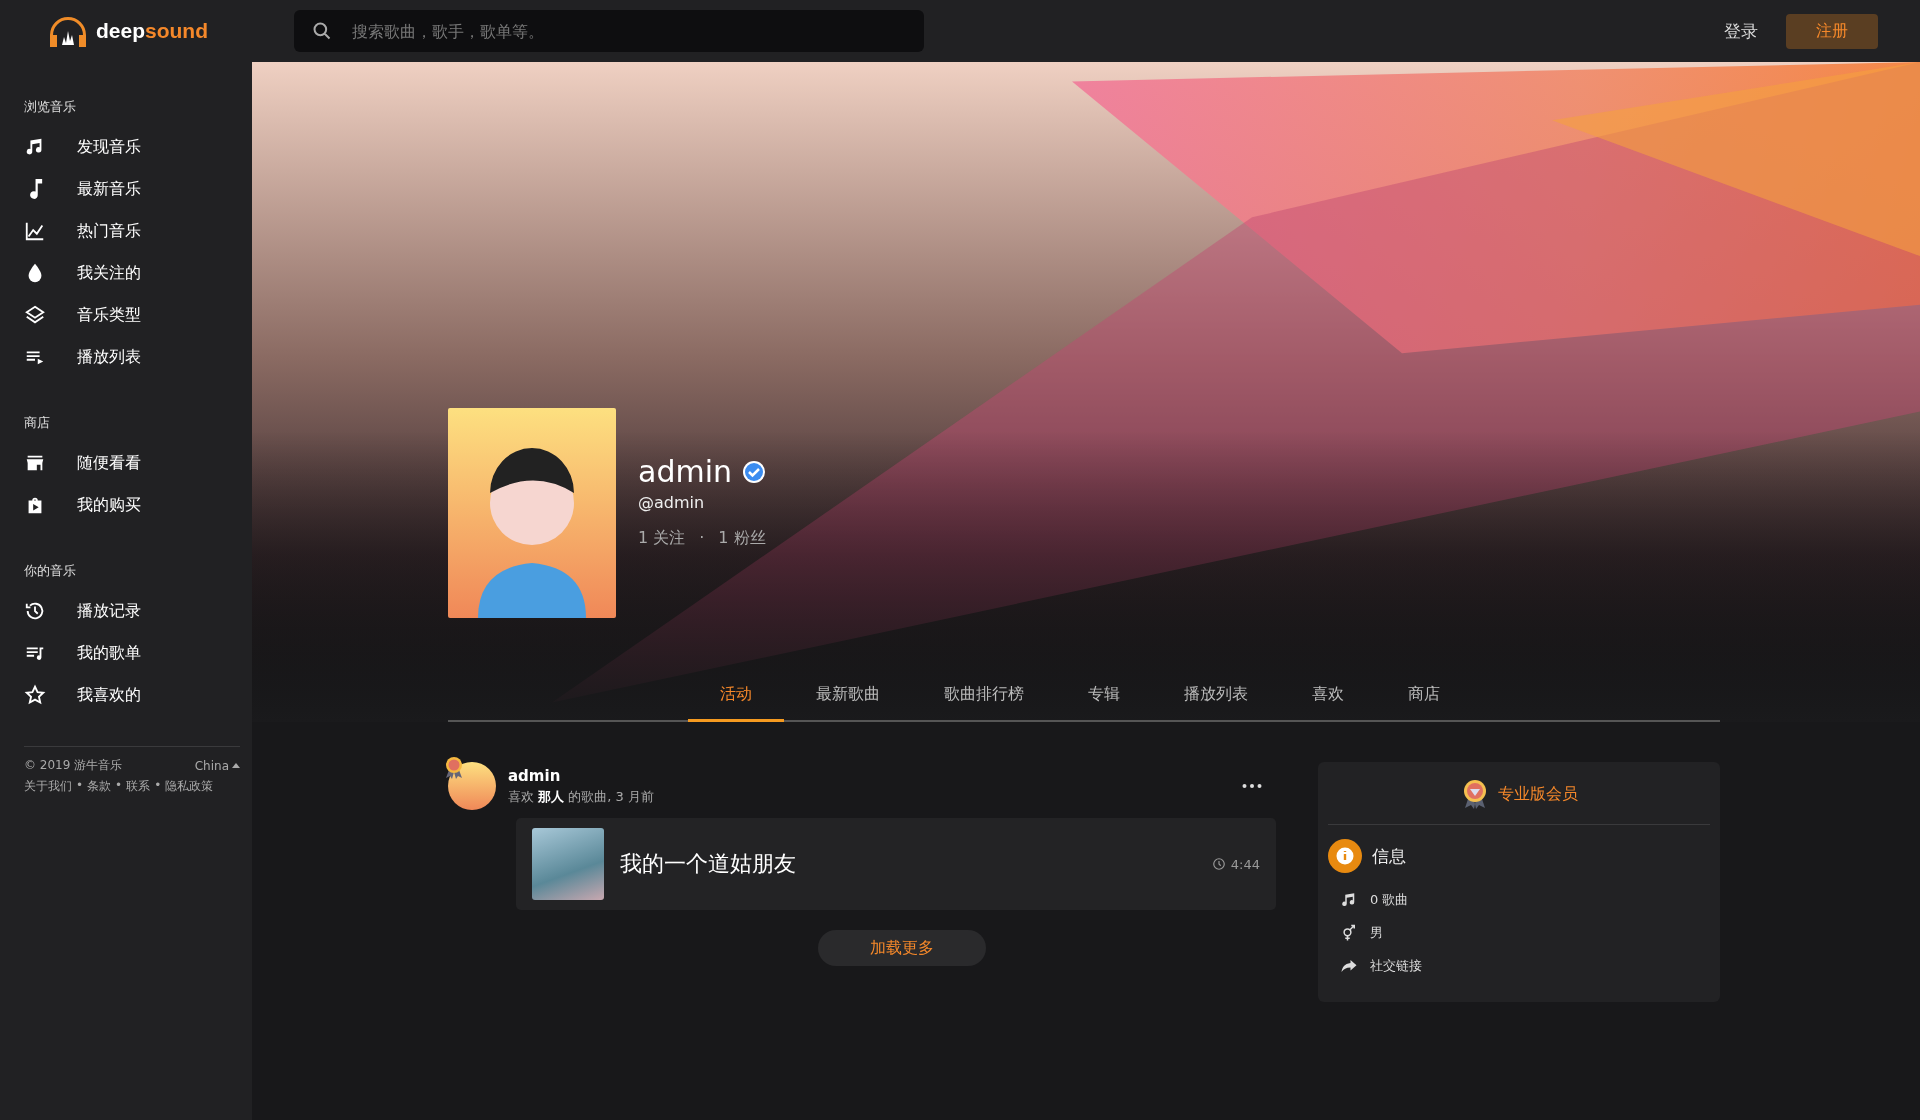  I want to click on footer-link: 隐私政策, so click(189, 786).